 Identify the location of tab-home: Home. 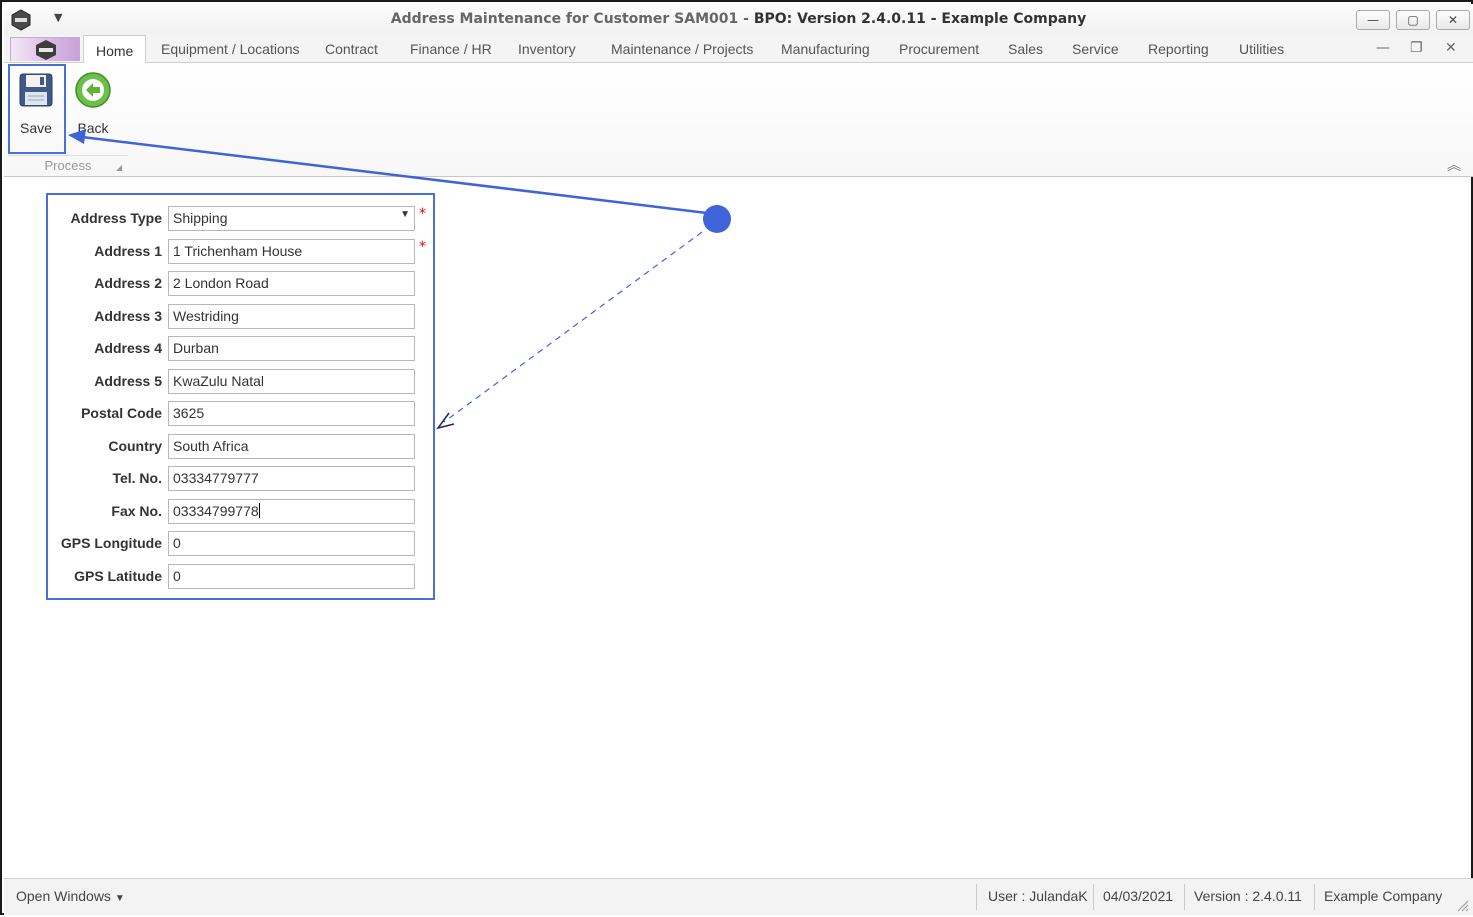
(115, 49).